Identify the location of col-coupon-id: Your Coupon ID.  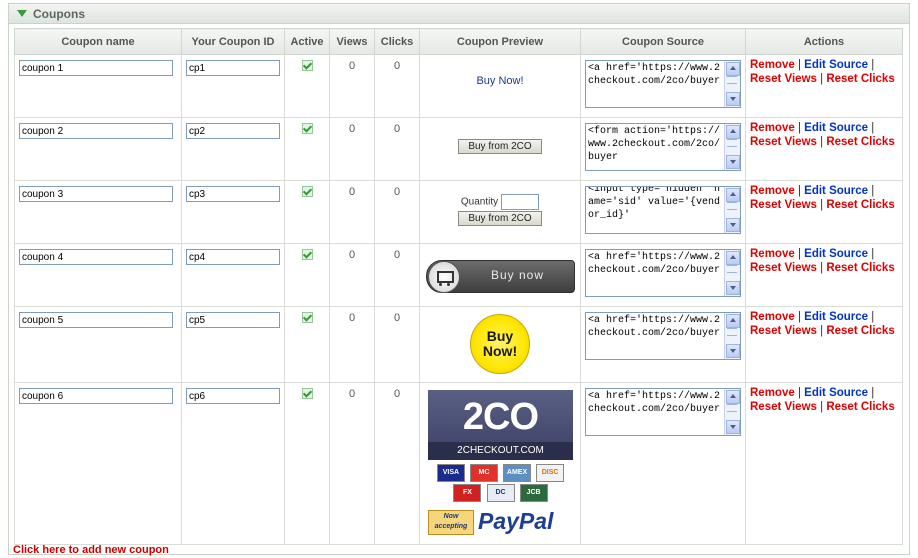
(233, 41).